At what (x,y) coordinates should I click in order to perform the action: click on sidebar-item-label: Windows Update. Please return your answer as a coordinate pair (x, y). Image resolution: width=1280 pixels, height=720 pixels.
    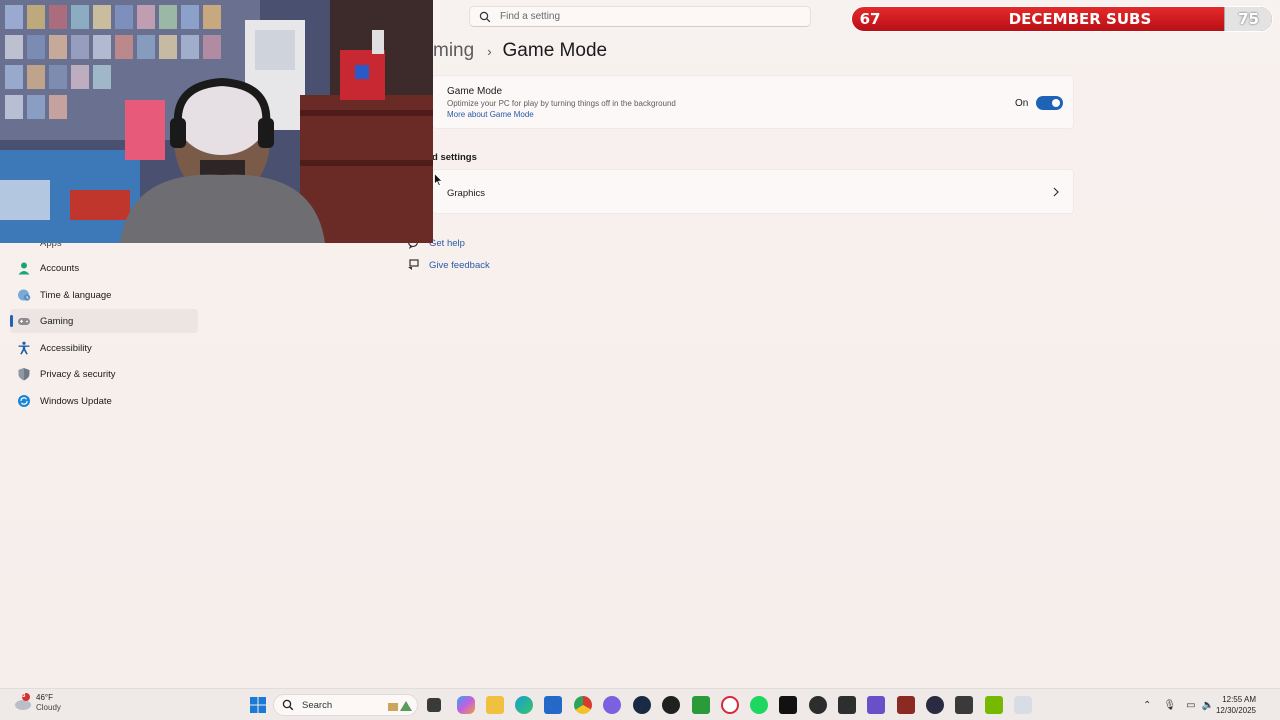
    Looking at the image, I should click on (76, 401).